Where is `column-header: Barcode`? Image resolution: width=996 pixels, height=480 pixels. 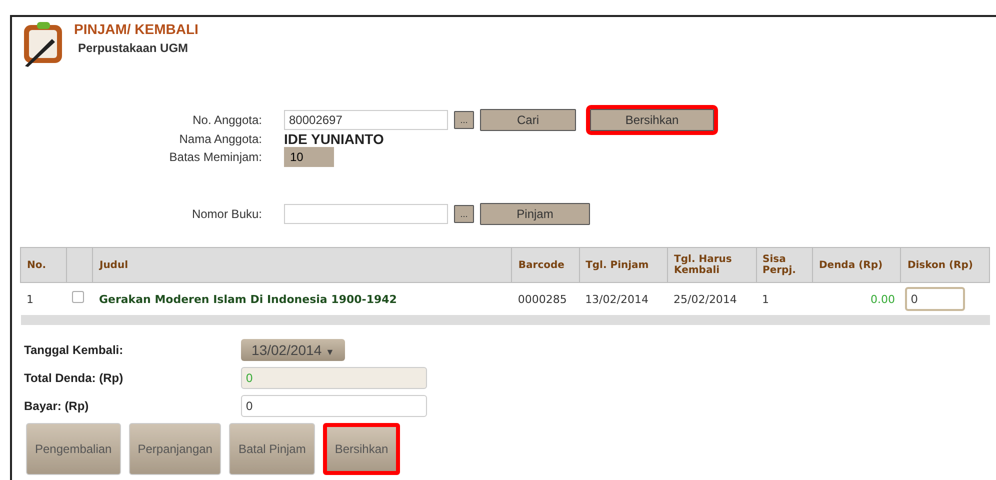
column-header: Barcode is located at coordinates (546, 265).